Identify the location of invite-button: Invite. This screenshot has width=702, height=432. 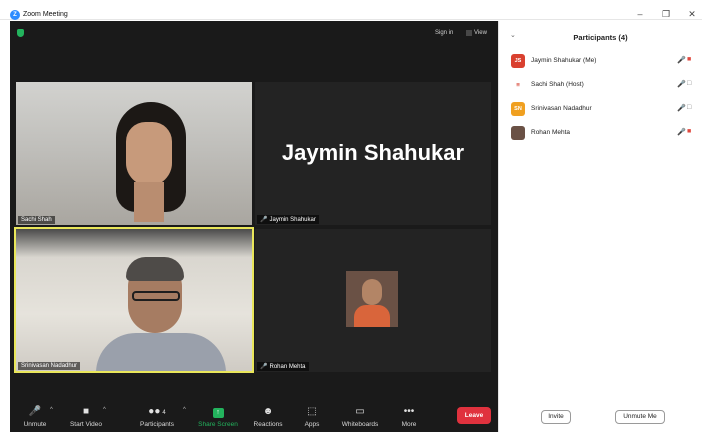
(556, 417).